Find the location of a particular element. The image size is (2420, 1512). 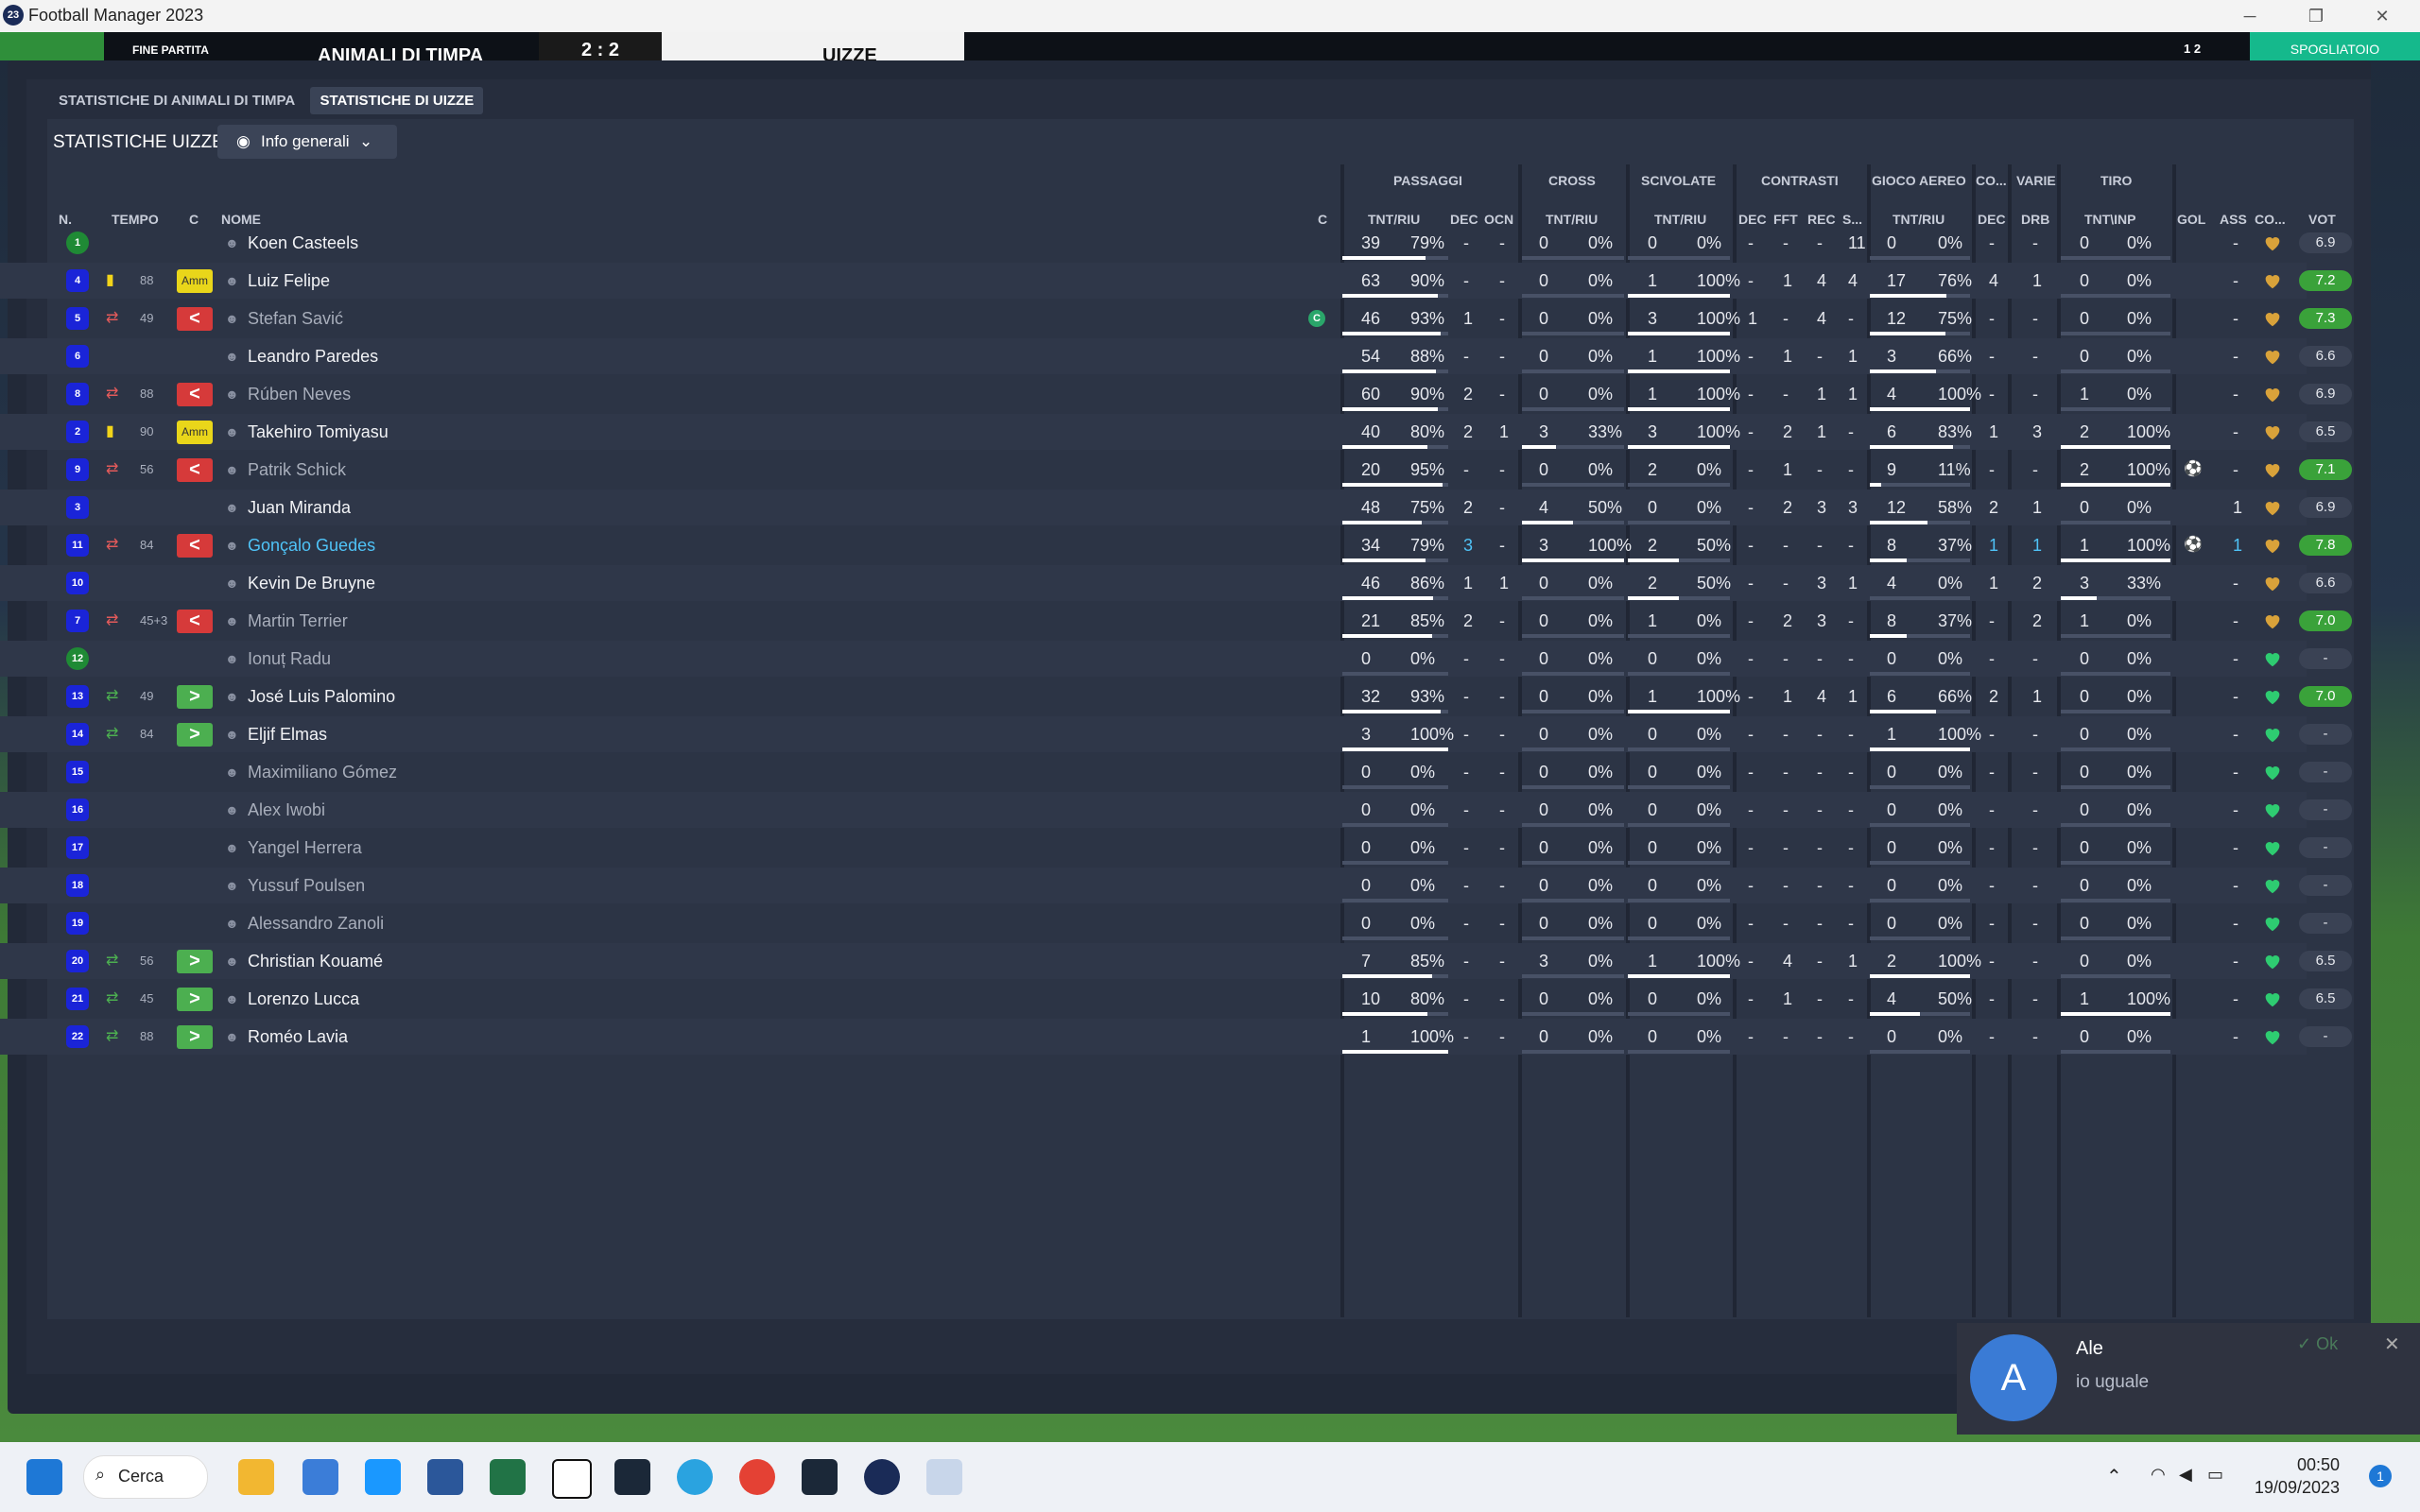

stat-drb: 1 is located at coordinates (2038, 545).